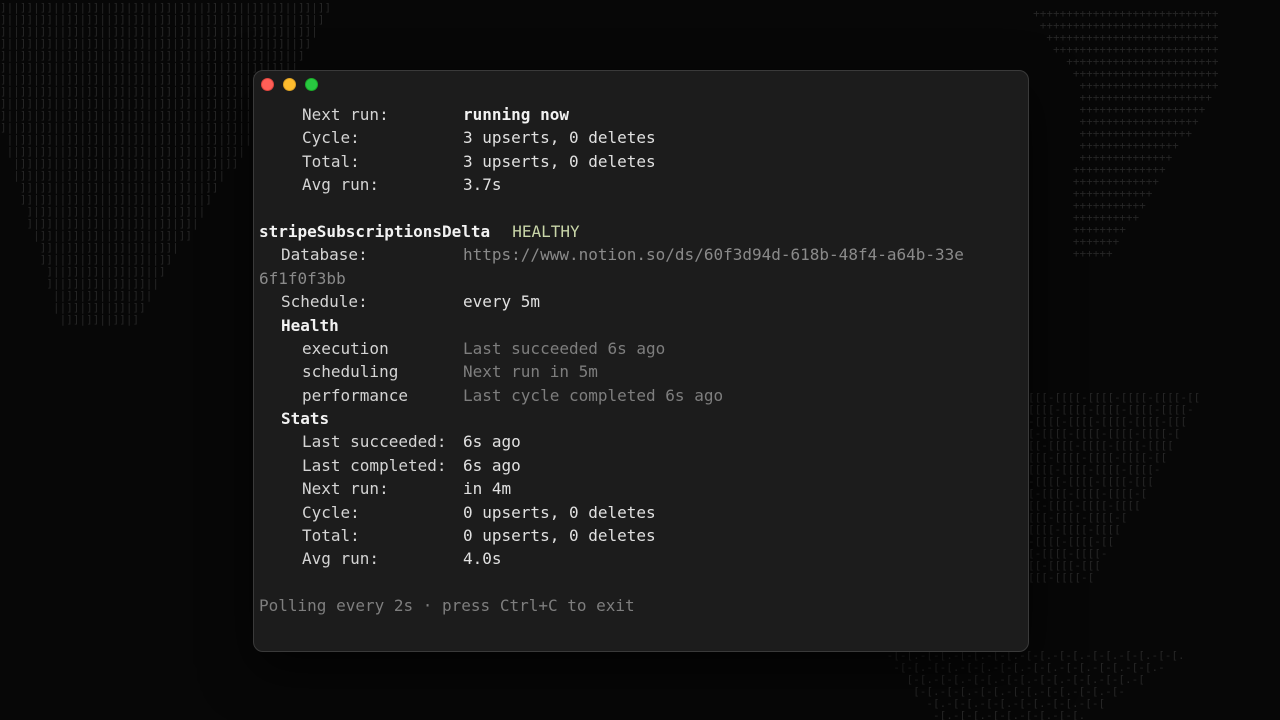 The width and height of the screenshot is (1280, 720). I want to click on zoom-button, so click(311, 84).